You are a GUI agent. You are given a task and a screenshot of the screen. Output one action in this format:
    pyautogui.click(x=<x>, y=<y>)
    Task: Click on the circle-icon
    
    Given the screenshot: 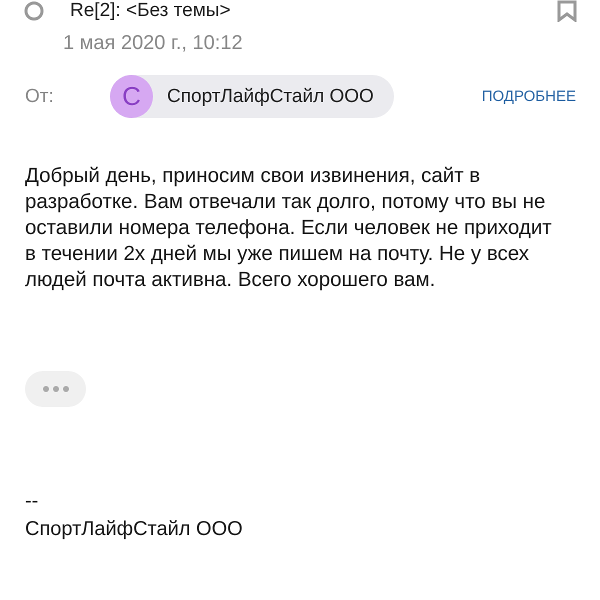 What is the action you would take?
    pyautogui.click(x=34, y=11)
    